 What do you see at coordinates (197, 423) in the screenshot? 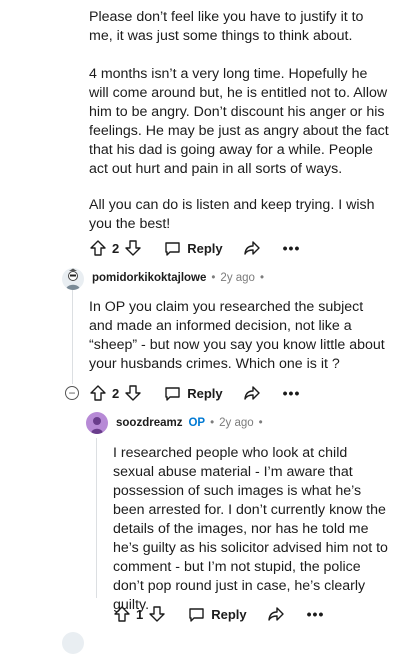
I see `op-badge: OP` at bounding box center [197, 423].